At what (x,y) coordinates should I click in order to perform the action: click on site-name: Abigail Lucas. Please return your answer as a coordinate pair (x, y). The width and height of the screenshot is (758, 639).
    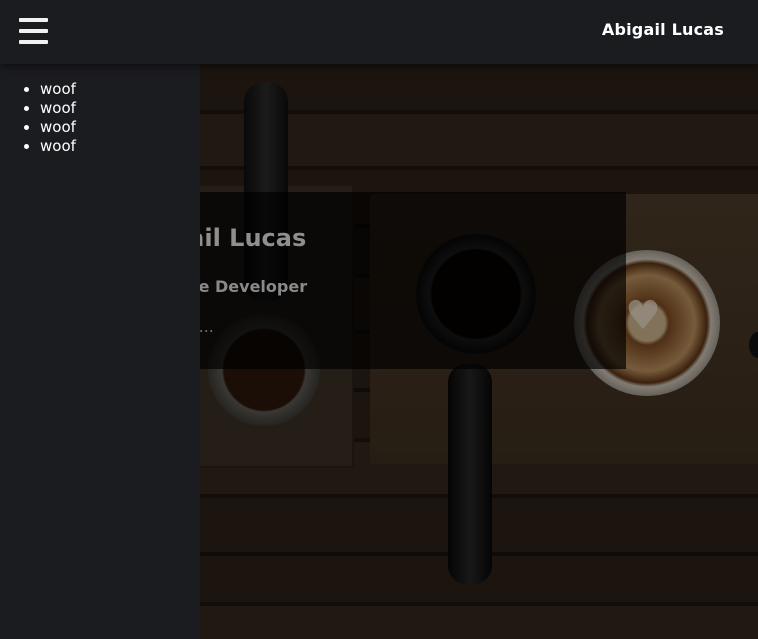
    Looking at the image, I should click on (663, 29).